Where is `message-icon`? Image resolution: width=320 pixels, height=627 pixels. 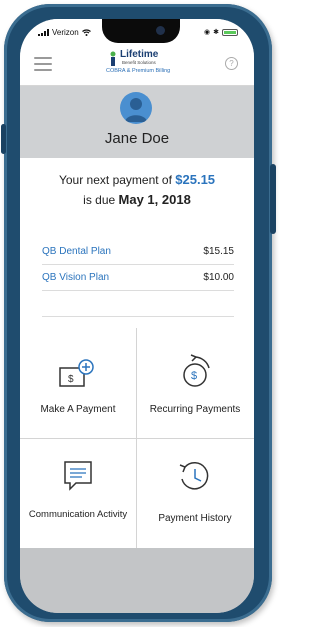 message-icon is located at coordinates (78, 476).